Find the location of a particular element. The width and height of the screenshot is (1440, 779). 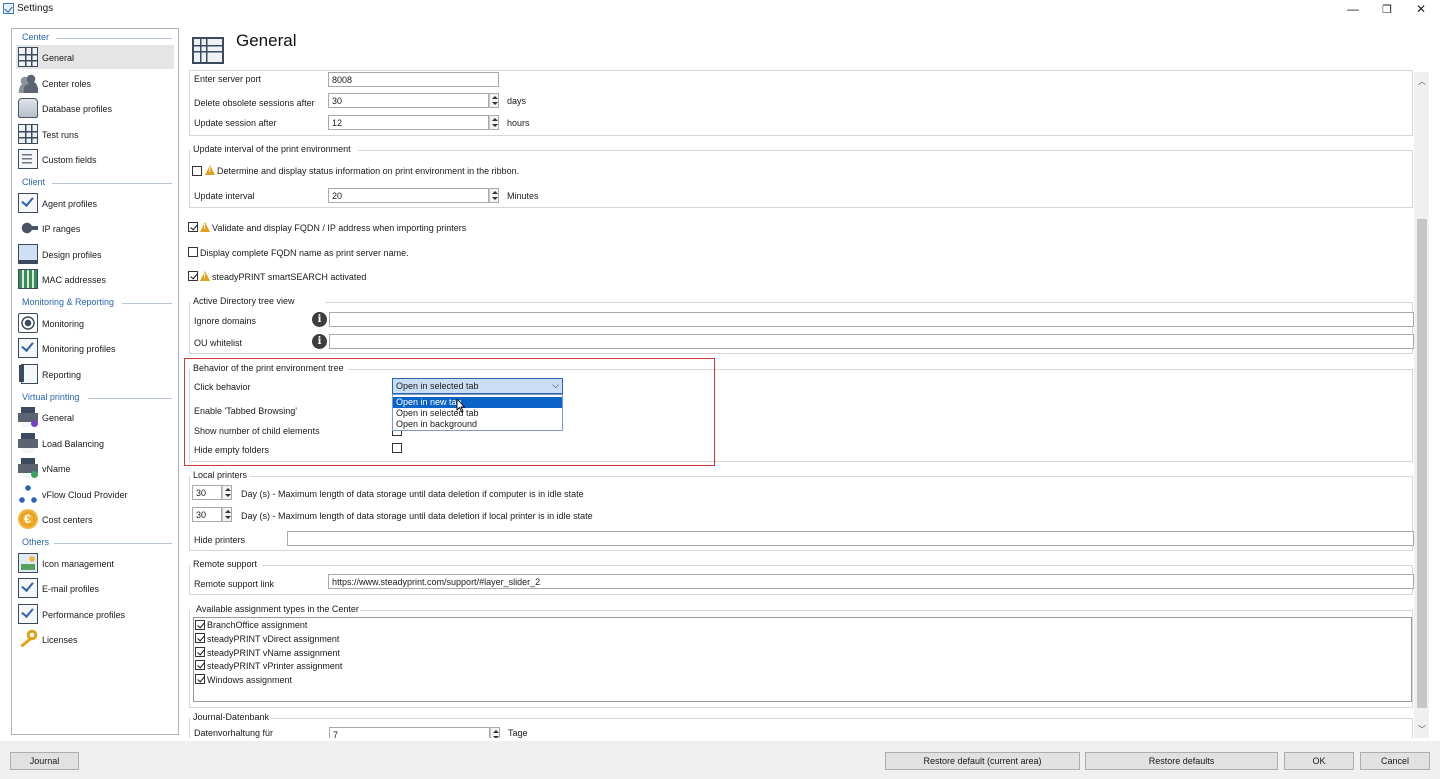

sidebar-item-test-runs: Test runs is located at coordinates (95, 134).